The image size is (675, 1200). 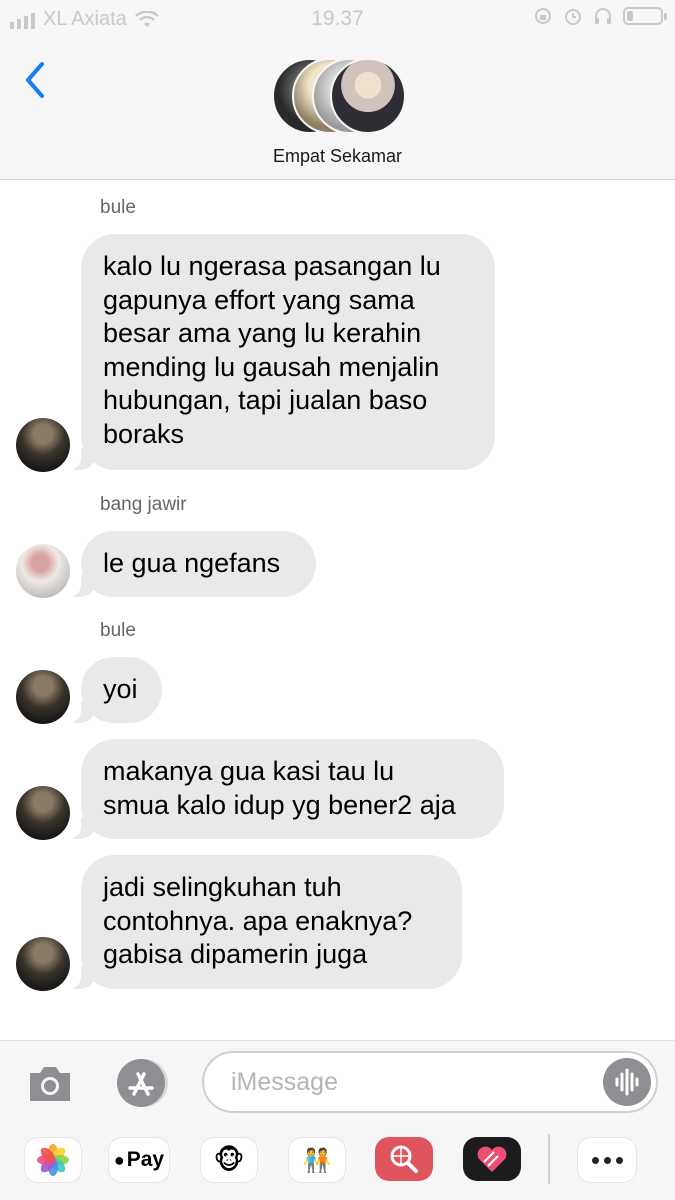 What do you see at coordinates (645, 16) in the screenshot?
I see `battery-icon` at bounding box center [645, 16].